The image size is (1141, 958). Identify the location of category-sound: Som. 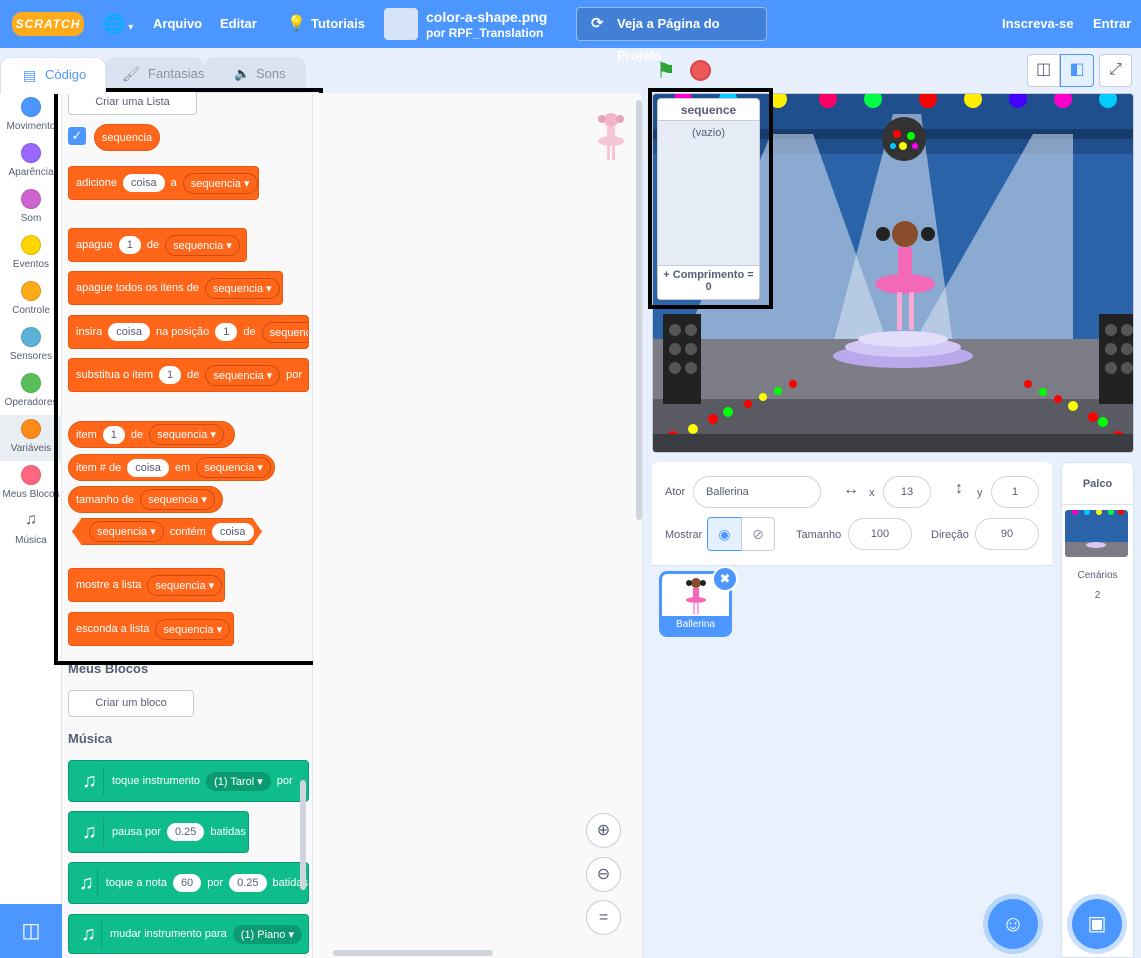
(31, 206).